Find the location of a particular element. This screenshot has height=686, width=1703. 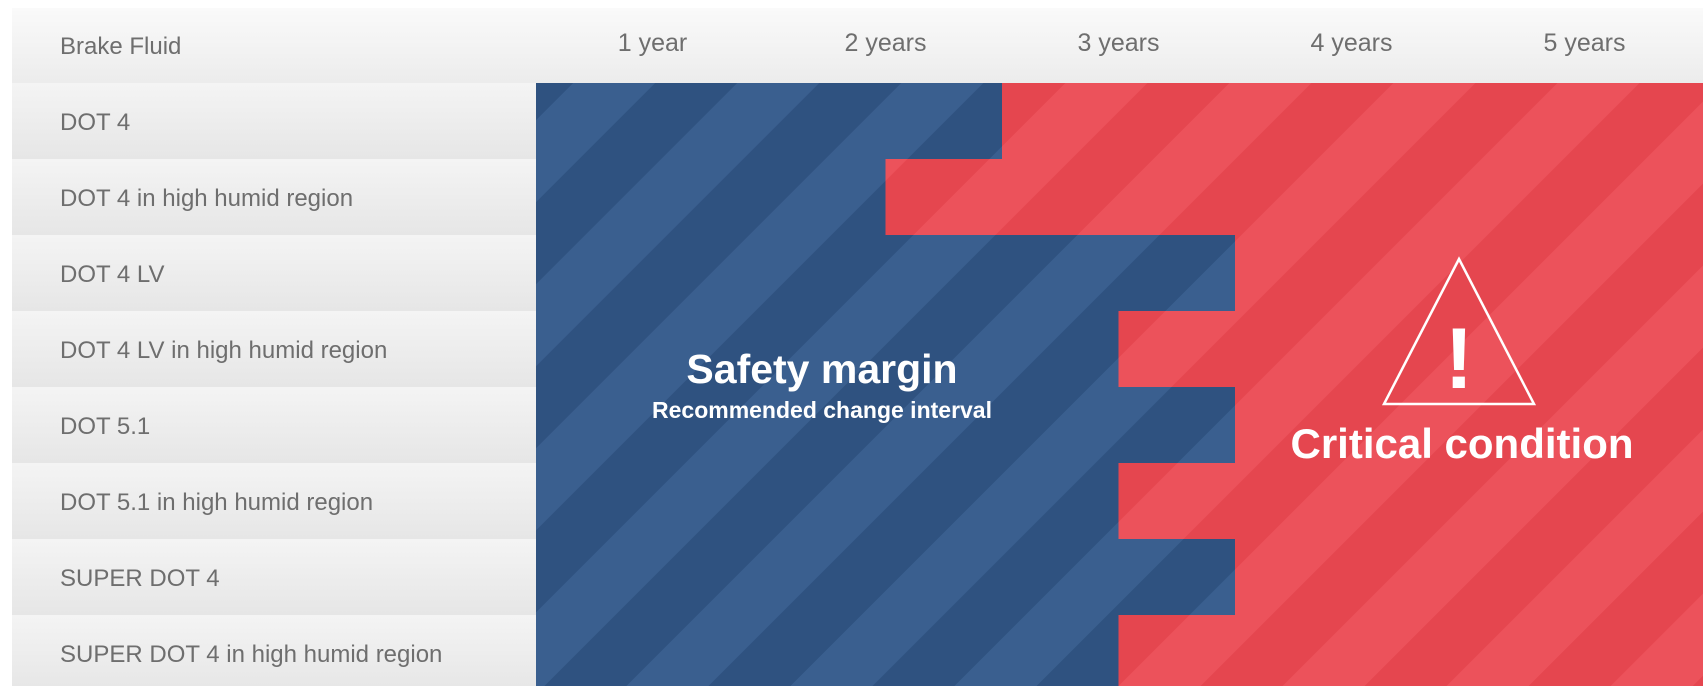

safety-margin-subtitle: Recommended change interval is located at coordinates (822, 410).